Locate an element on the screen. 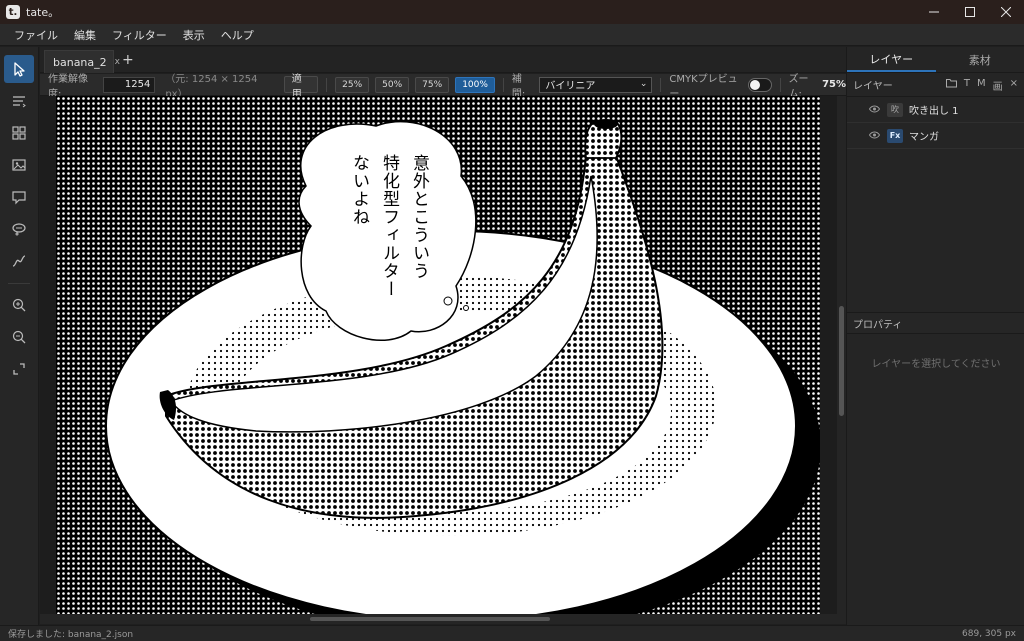  curve-icon is located at coordinates (19, 261).